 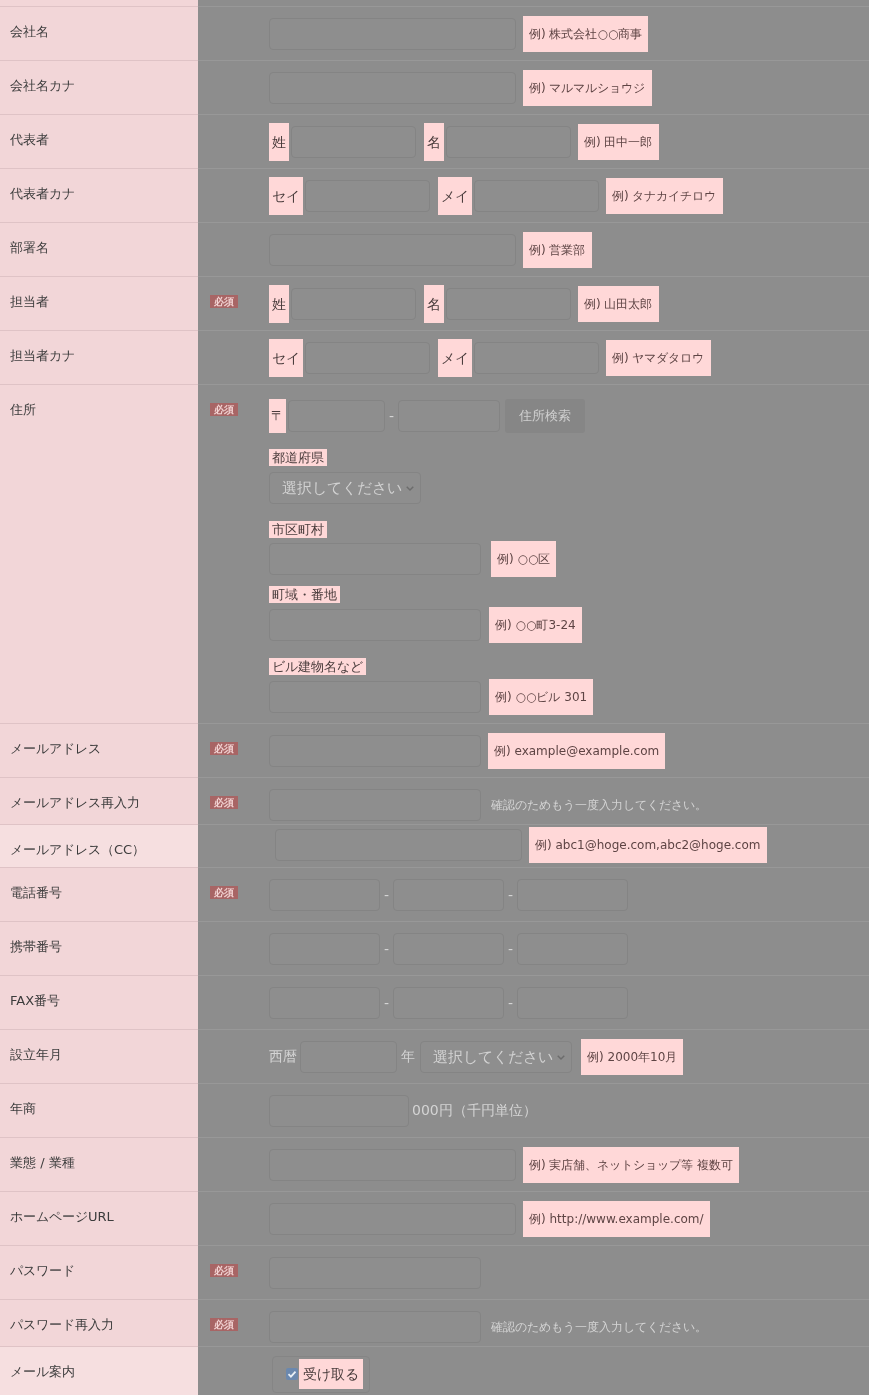 What do you see at coordinates (331, 1374) in the screenshot?
I see `option-label: 受け取る` at bounding box center [331, 1374].